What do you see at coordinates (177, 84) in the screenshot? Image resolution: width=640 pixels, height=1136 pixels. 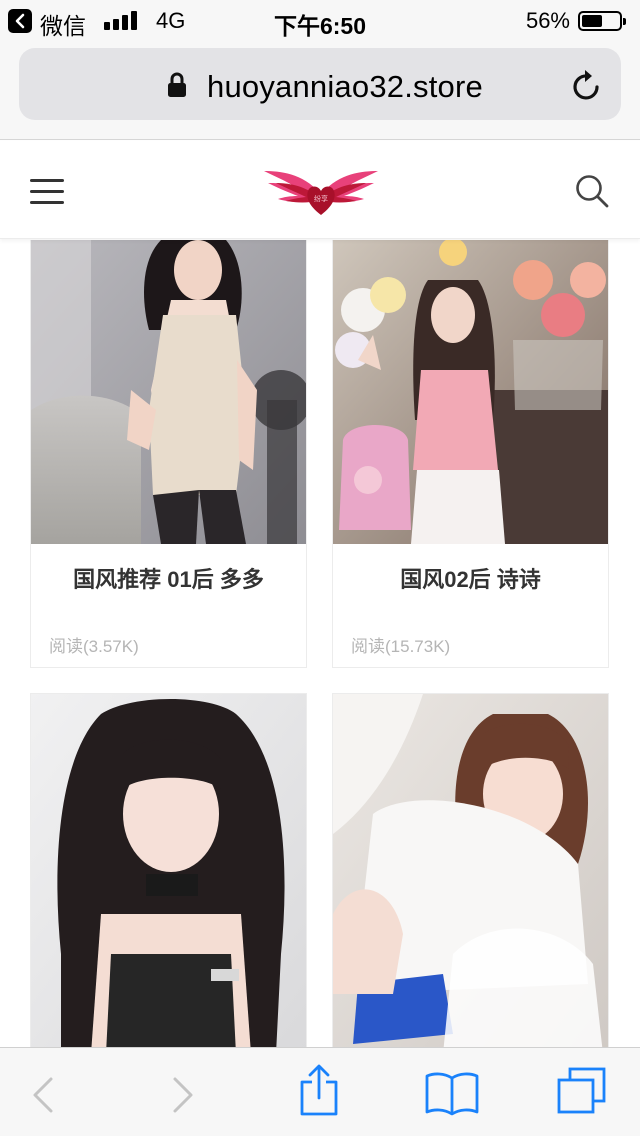 I see `lock-icon` at bounding box center [177, 84].